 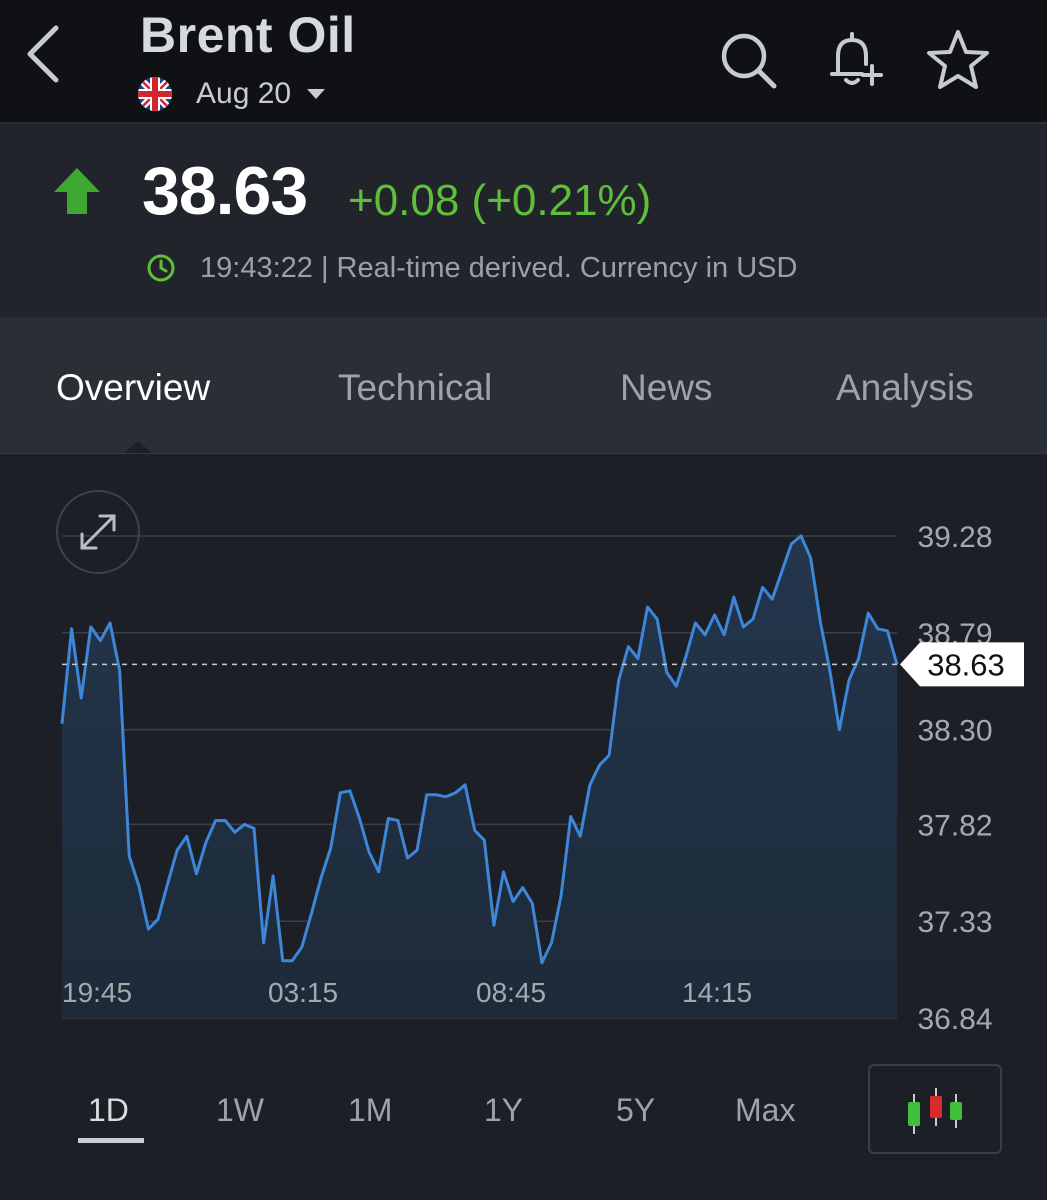 I want to click on contract-label: Aug 20, so click(x=244, y=93).